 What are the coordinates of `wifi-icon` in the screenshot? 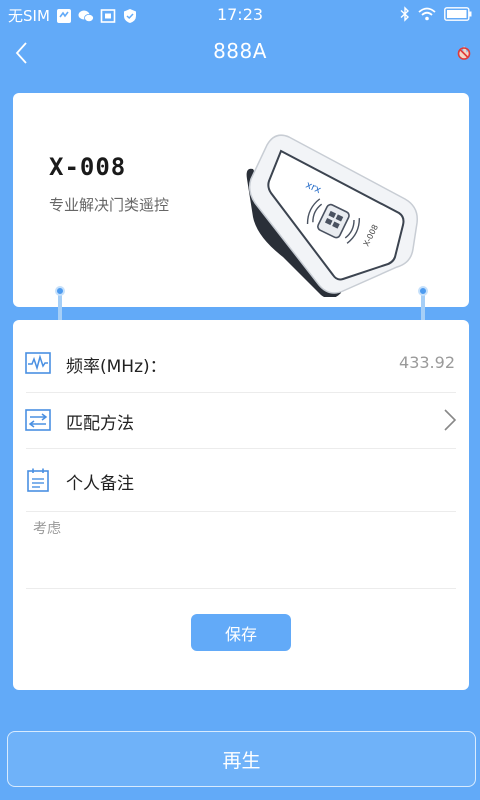 It's located at (427, 14).